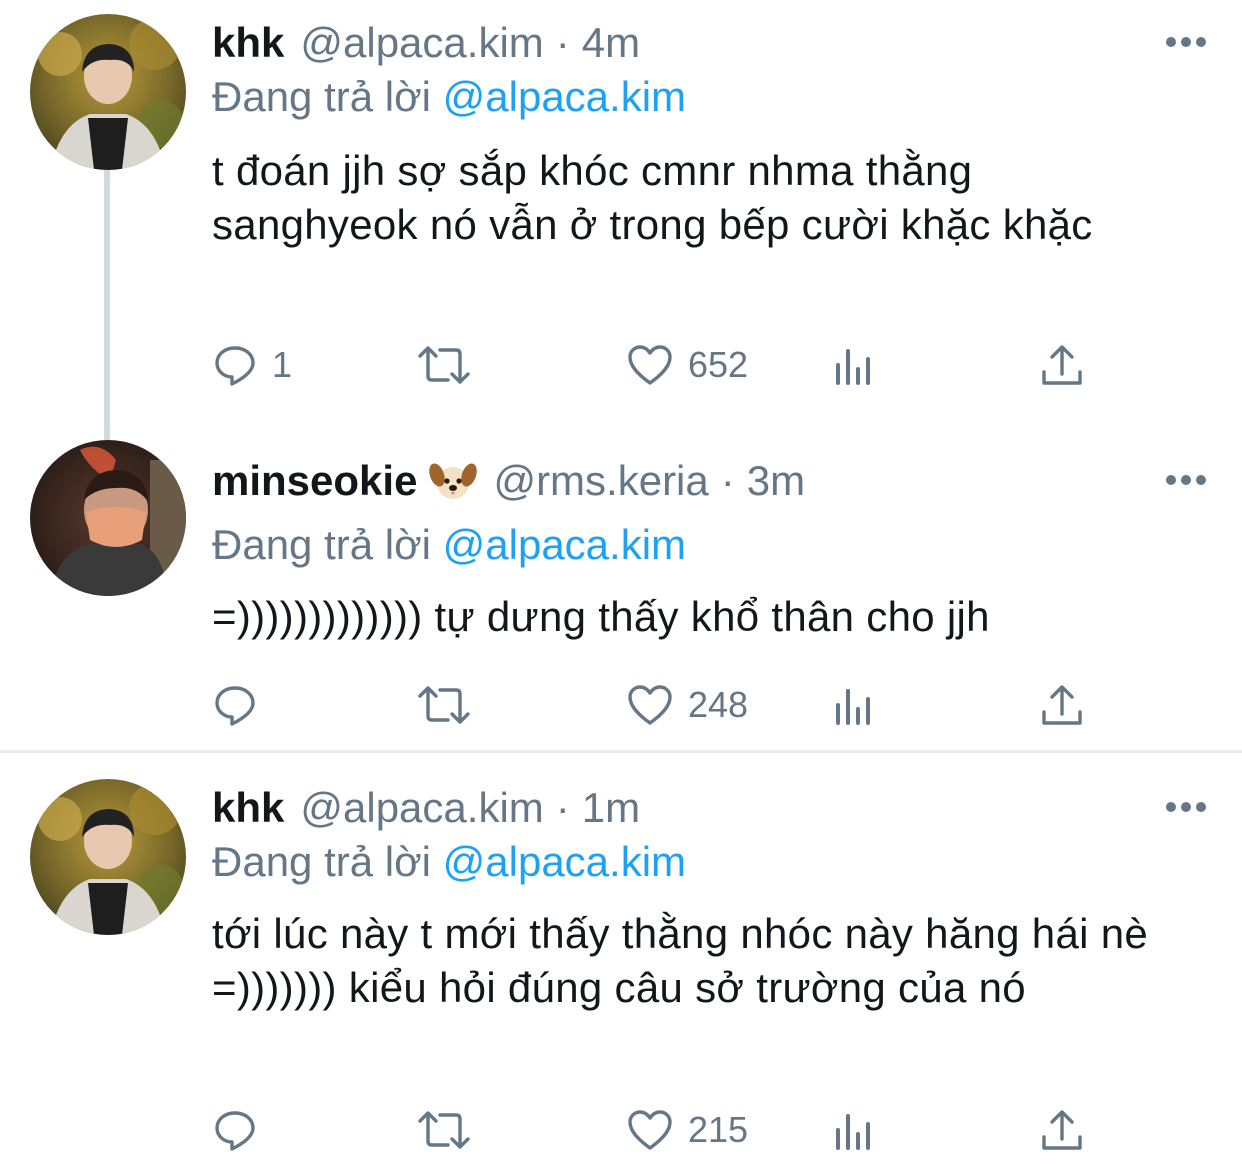  Describe the element at coordinates (282, 364) in the screenshot. I see `reply-count: 1` at that location.